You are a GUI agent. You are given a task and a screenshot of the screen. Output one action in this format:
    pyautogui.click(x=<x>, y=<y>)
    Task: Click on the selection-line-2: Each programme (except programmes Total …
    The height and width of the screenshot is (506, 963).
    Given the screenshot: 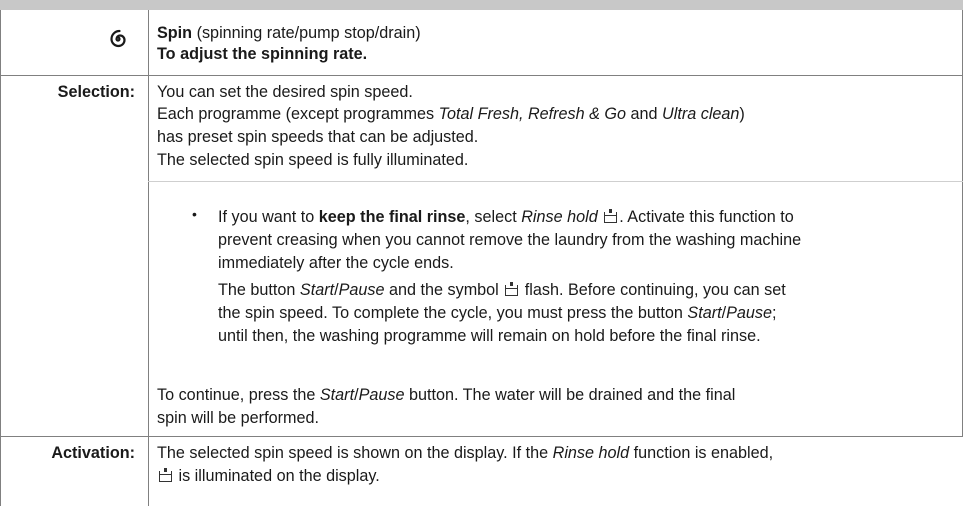 What is the action you would take?
    pyautogui.click(x=451, y=114)
    